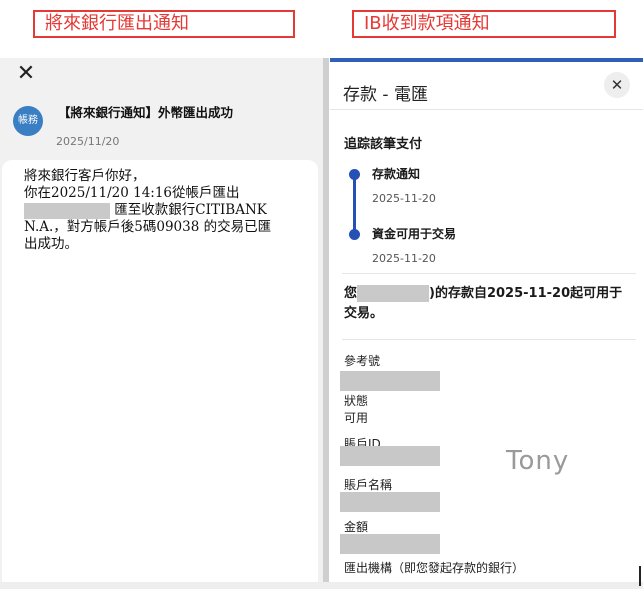 The width and height of the screenshot is (643, 589). What do you see at coordinates (356, 418) in the screenshot?
I see `status-value: 可用` at bounding box center [356, 418].